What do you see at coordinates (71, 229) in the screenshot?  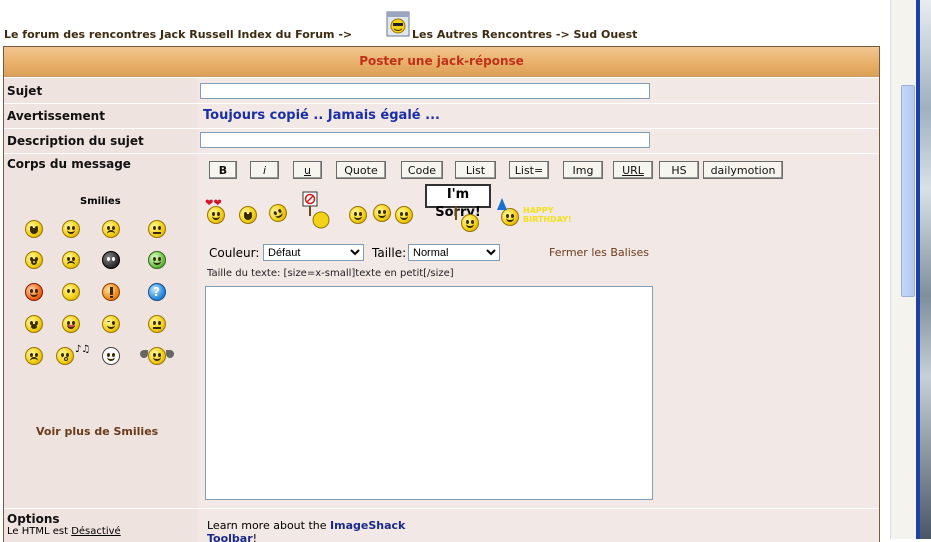 I see `smiley-smile-icon` at bounding box center [71, 229].